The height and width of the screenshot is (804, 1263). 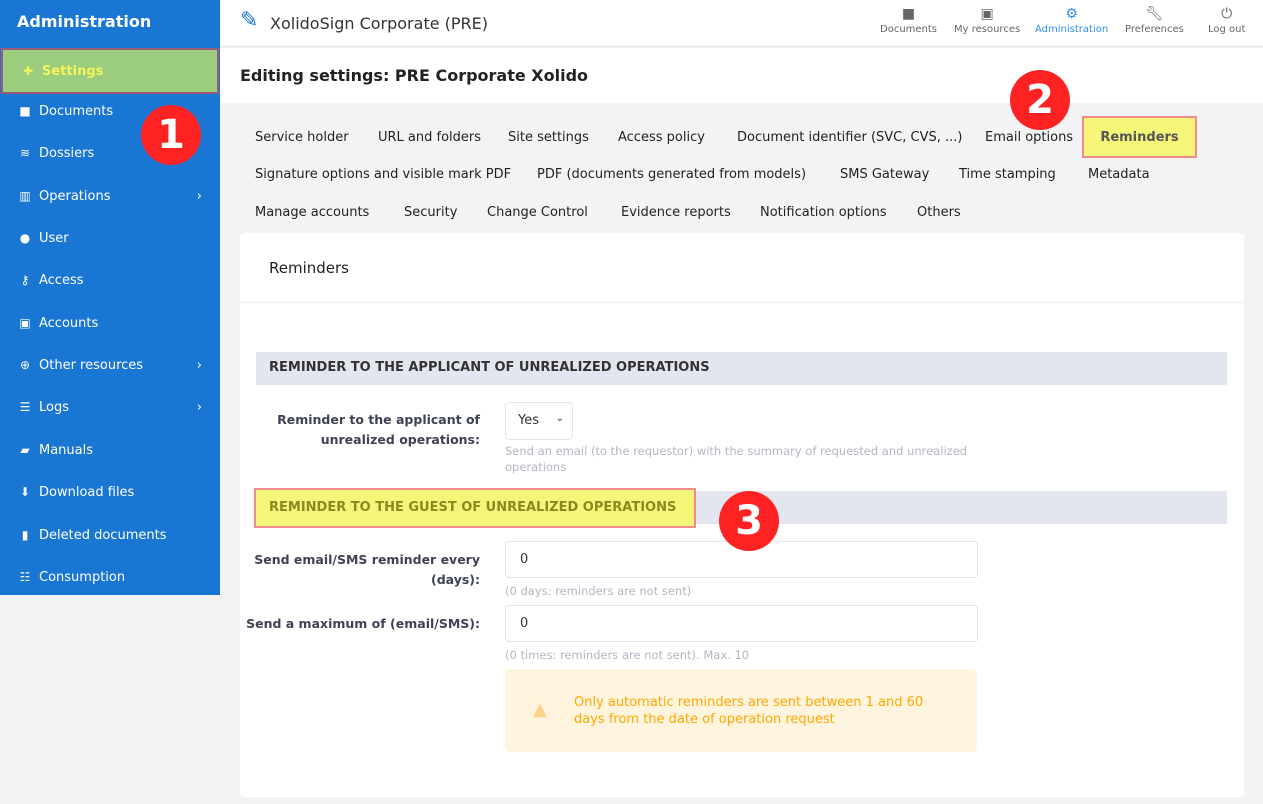 I want to click on tab-url-and-folders: URL and folders, so click(x=429, y=137).